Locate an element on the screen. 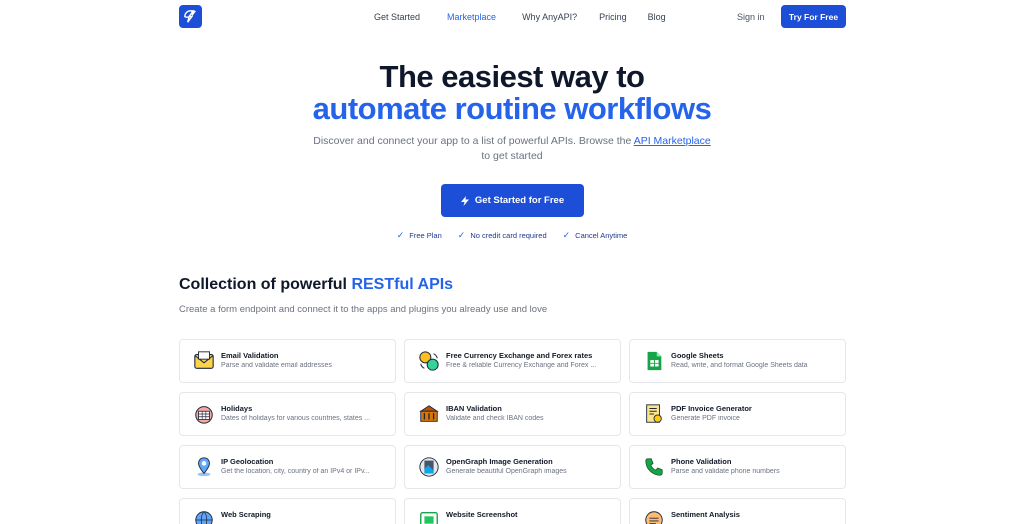 The height and width of the screenshot is (524, 1024). calendar-icon is located at coordinates (204, 415).